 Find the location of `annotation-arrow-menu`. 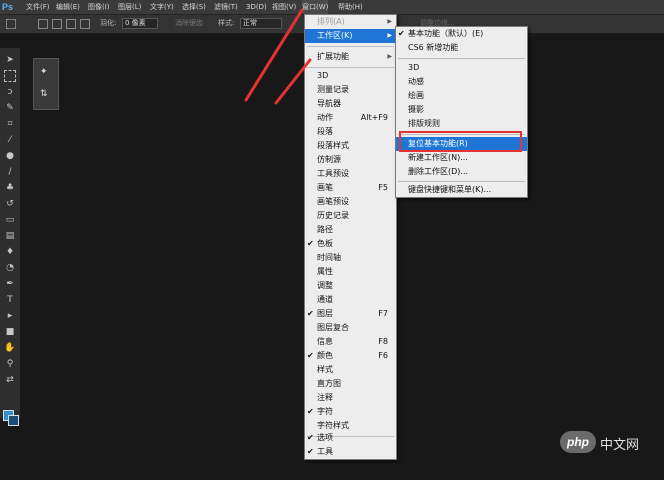

annotation-arrow-menu is located at coordinates (274, 55).